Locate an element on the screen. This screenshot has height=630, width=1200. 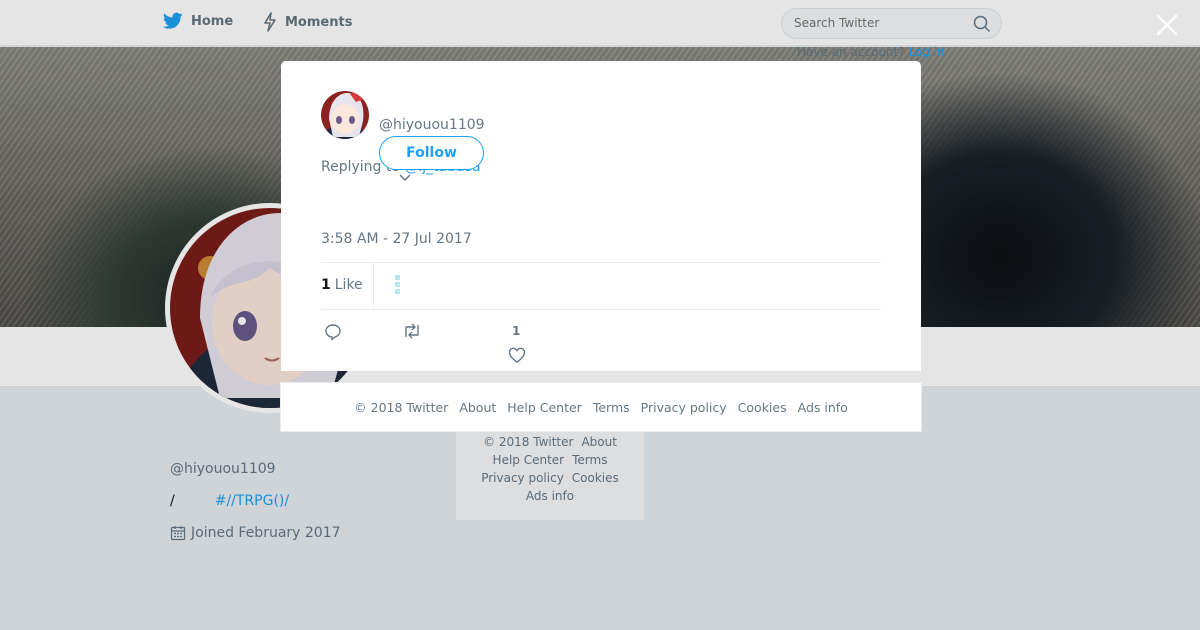
modal-footer-link-ads-info: Ads info is located at coordinates (823, 407).